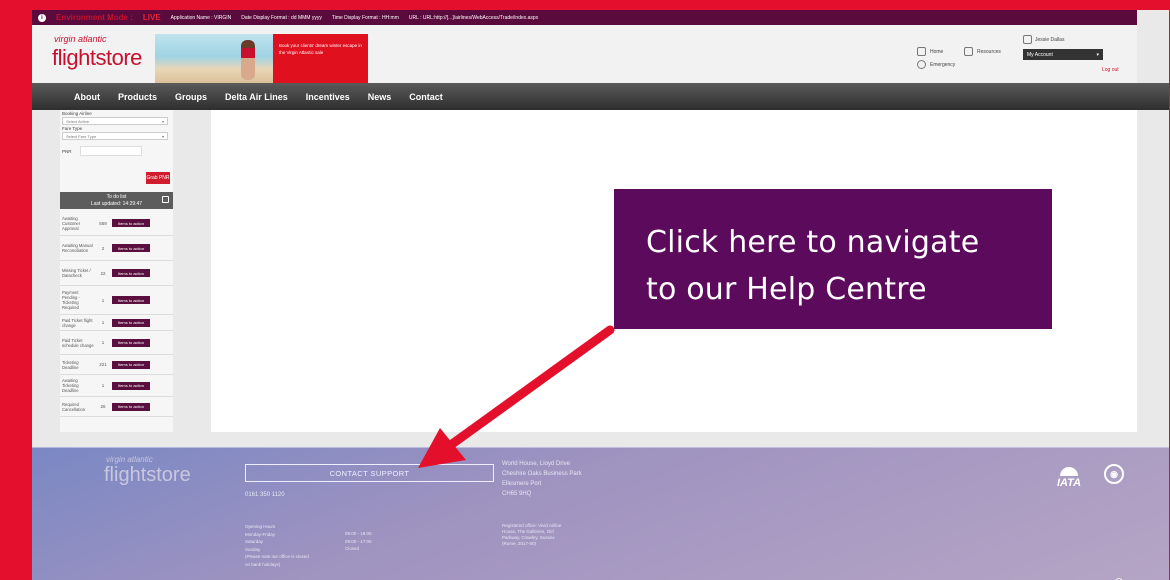  Describe the element at coordinates (358, 541) in the screenshot. I see `hours-time: 09:00 - 17:00` at that location.